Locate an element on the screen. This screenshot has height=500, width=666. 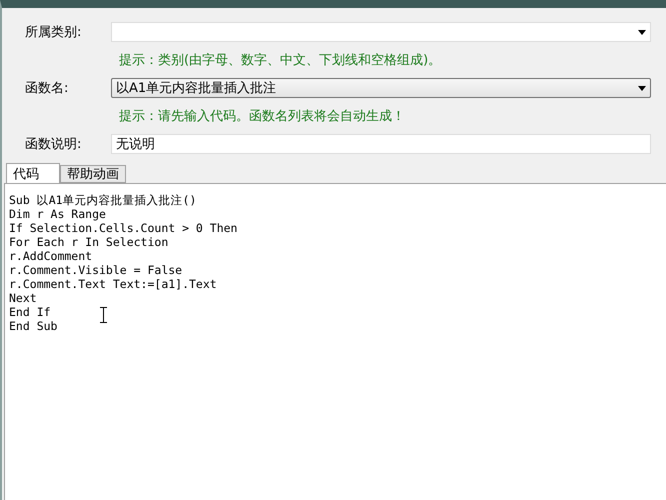
code-line: If Selection.Cells.Count > 0 Then is located at coordinates (123, 228).